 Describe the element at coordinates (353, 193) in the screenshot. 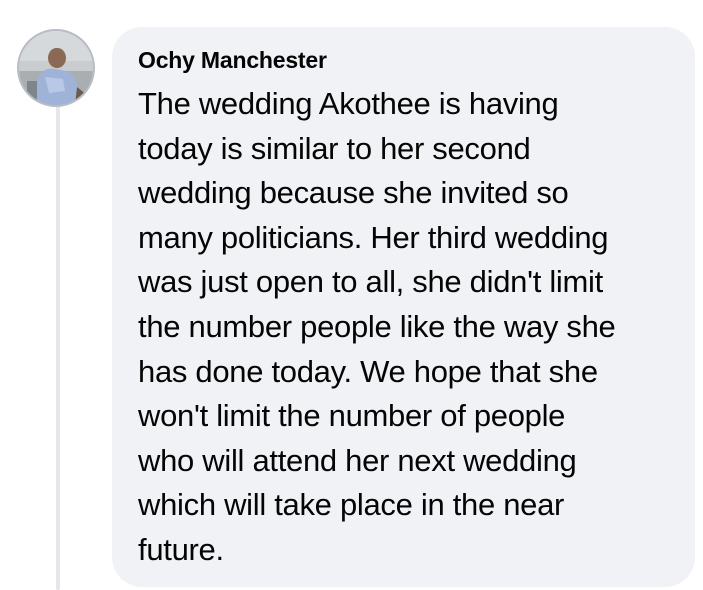

I see `comment-text-line: wedding because she invited so` at that location.